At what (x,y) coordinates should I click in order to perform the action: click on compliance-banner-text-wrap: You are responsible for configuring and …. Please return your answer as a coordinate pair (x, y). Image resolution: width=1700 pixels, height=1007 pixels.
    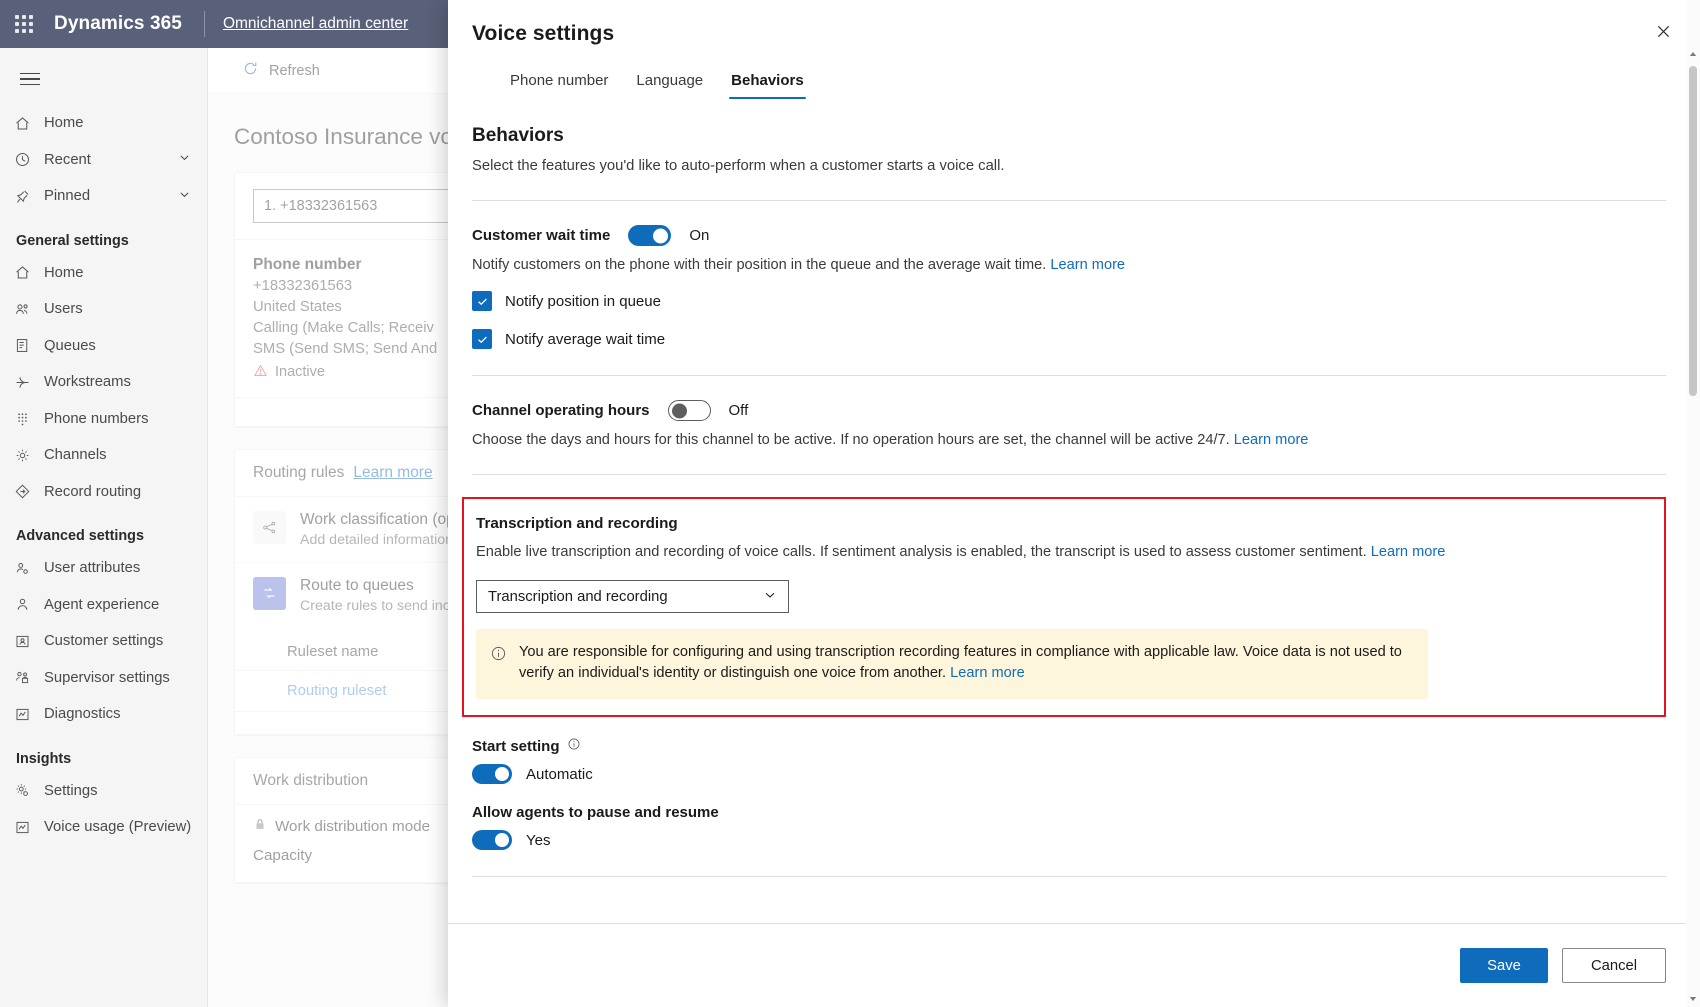
    Looking at the image, I should click on (965, 663).